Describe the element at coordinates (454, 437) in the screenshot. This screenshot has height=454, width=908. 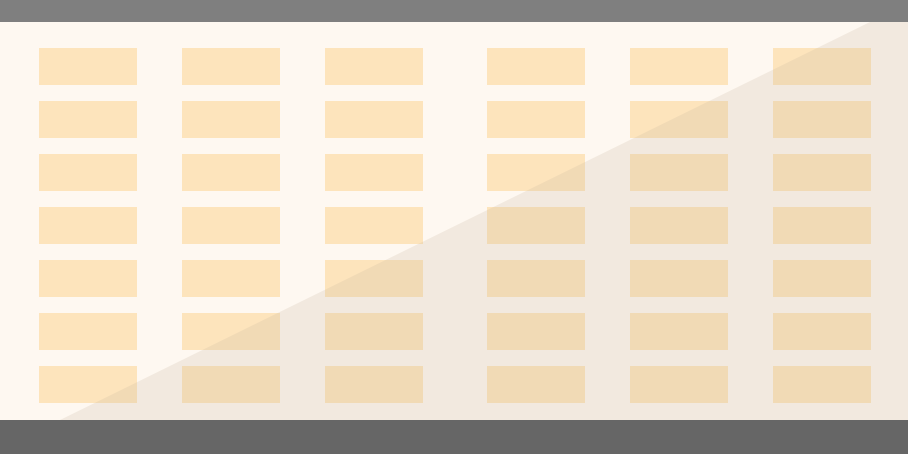
I see `bottom-bar` at that location.